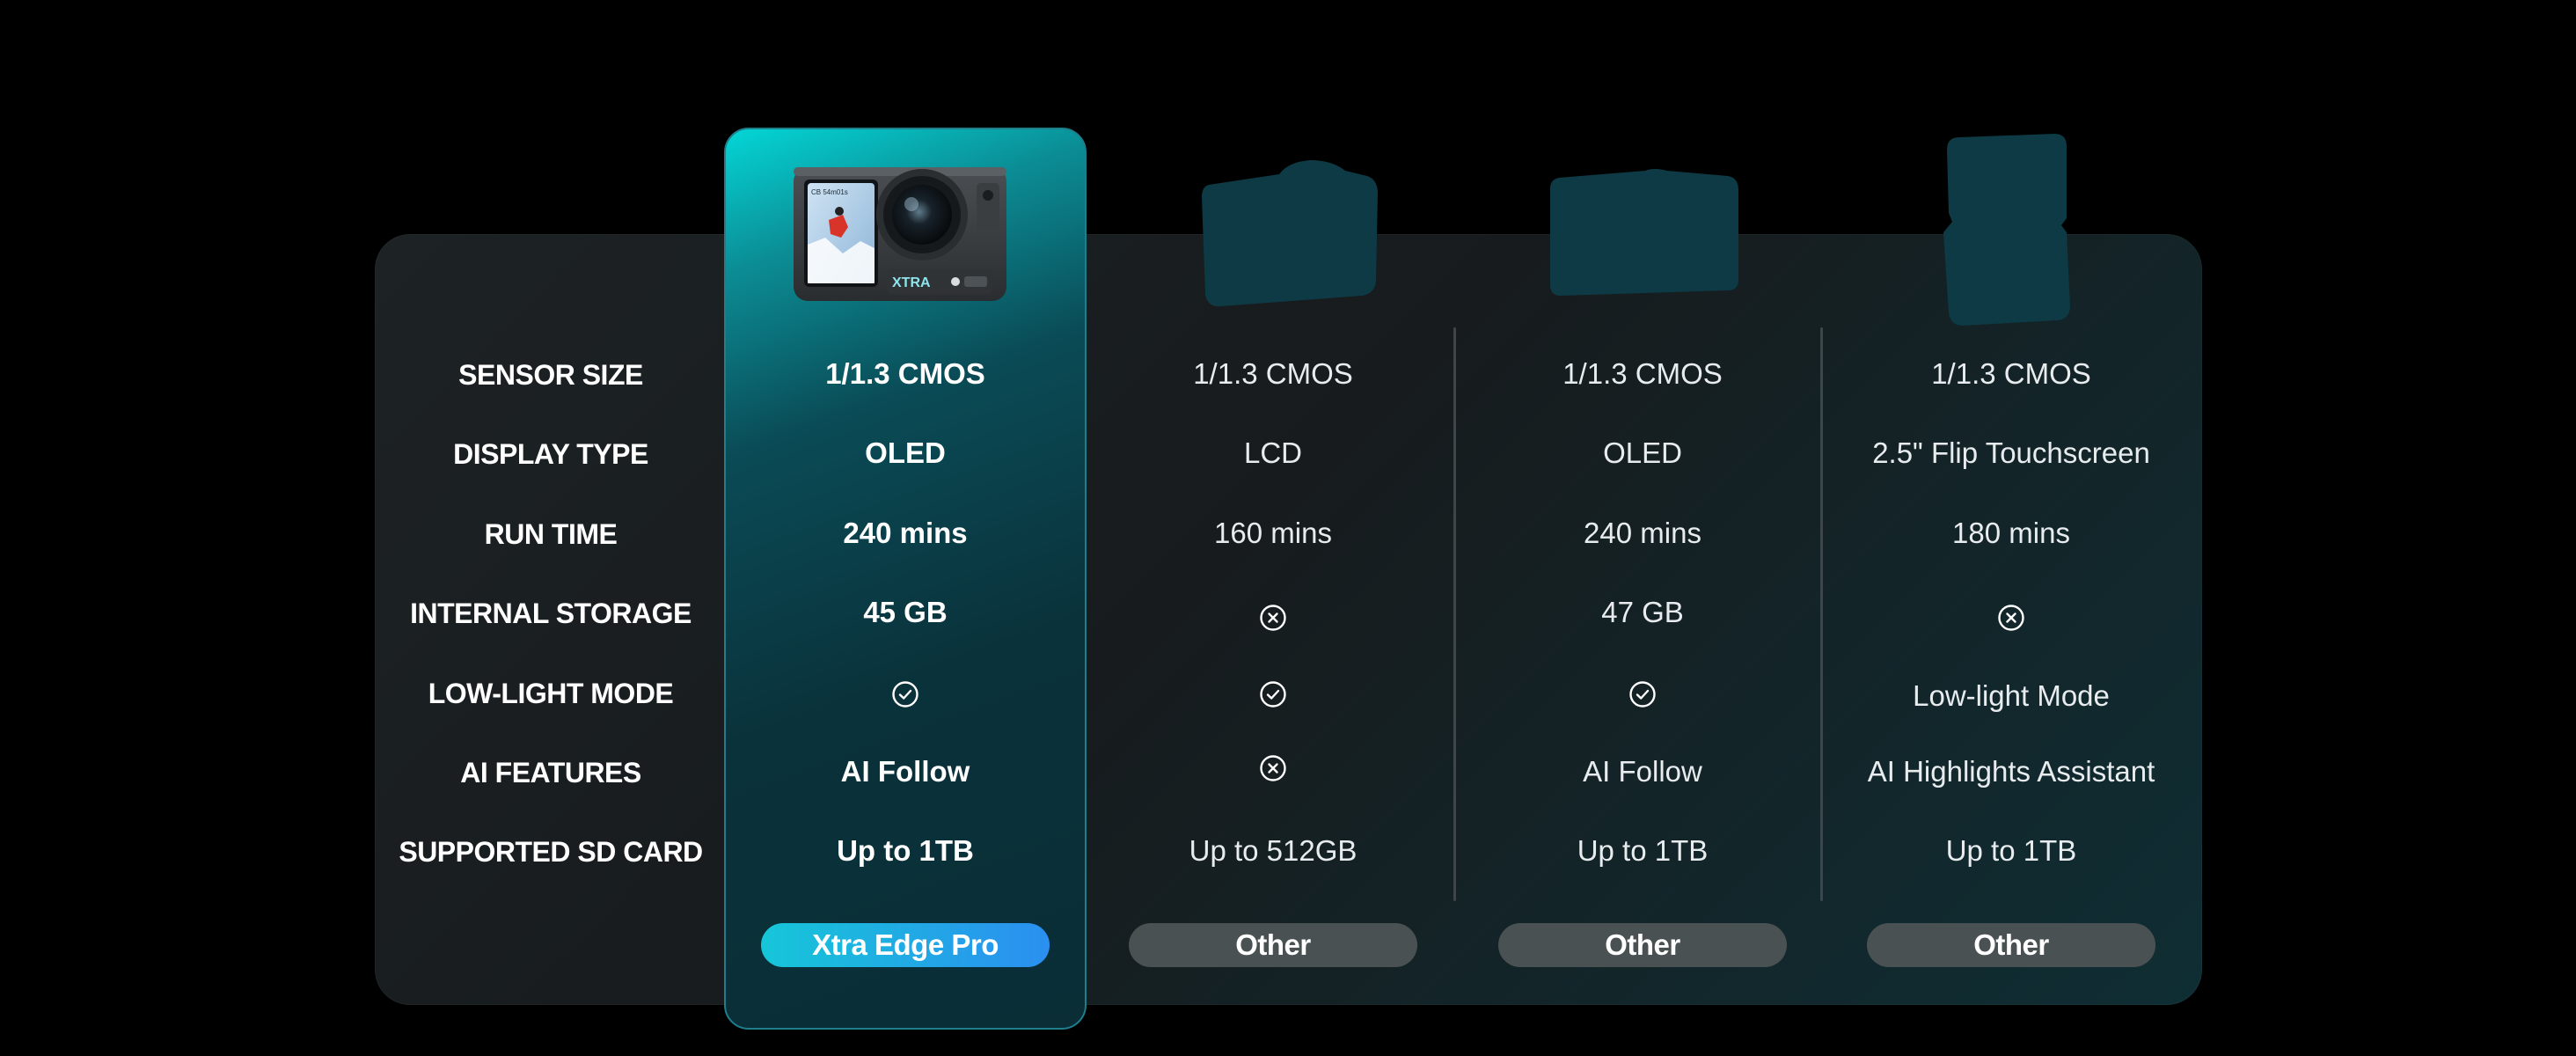  Describe the element at coordinates (1273, 851) in the screenshot. I see `cell-sd-card: Up to 512GB` at that location.